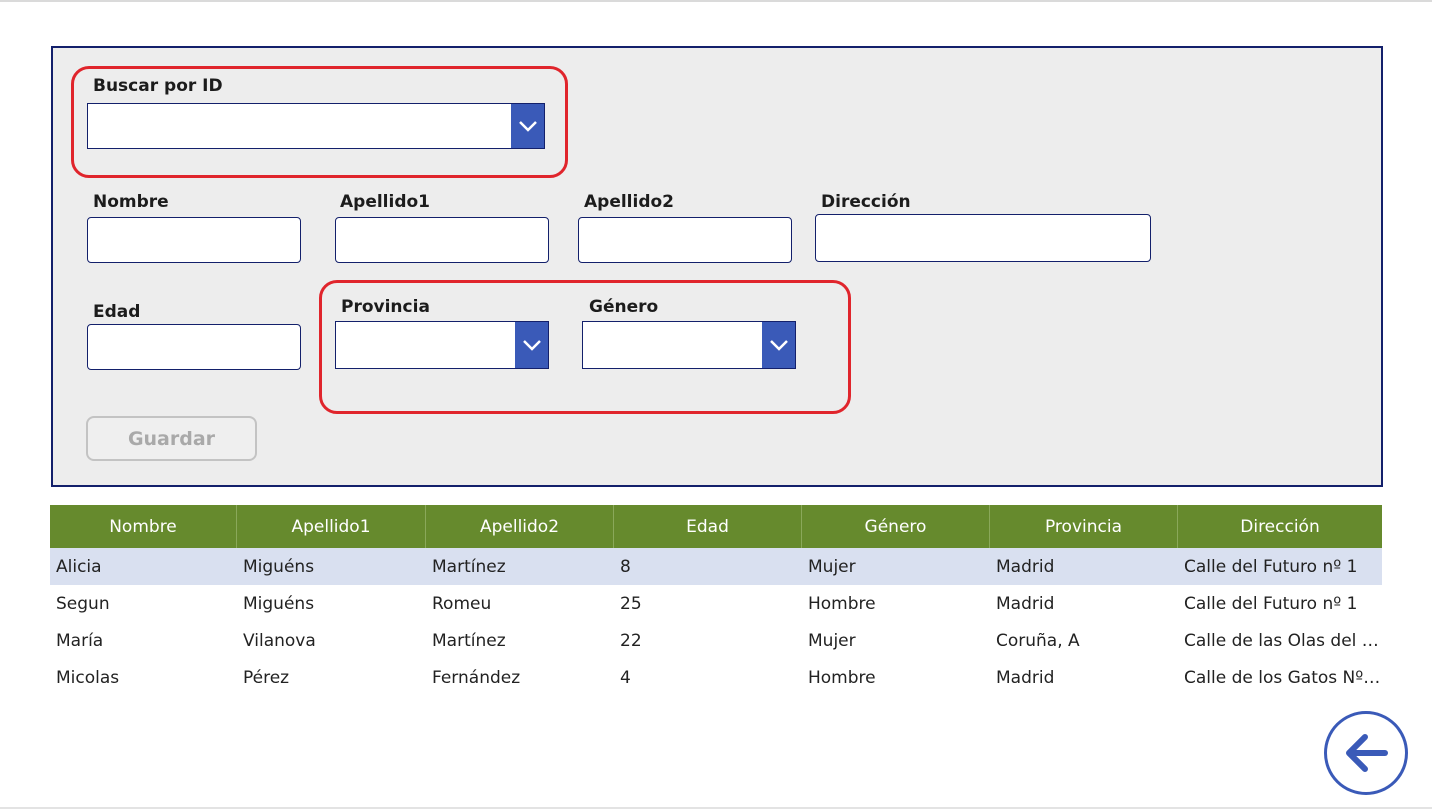  What do you see at coordinates (1038, 640) in the screenshot?
I see `table-cell: Coruña, A` at bounding box center [1038, 640].